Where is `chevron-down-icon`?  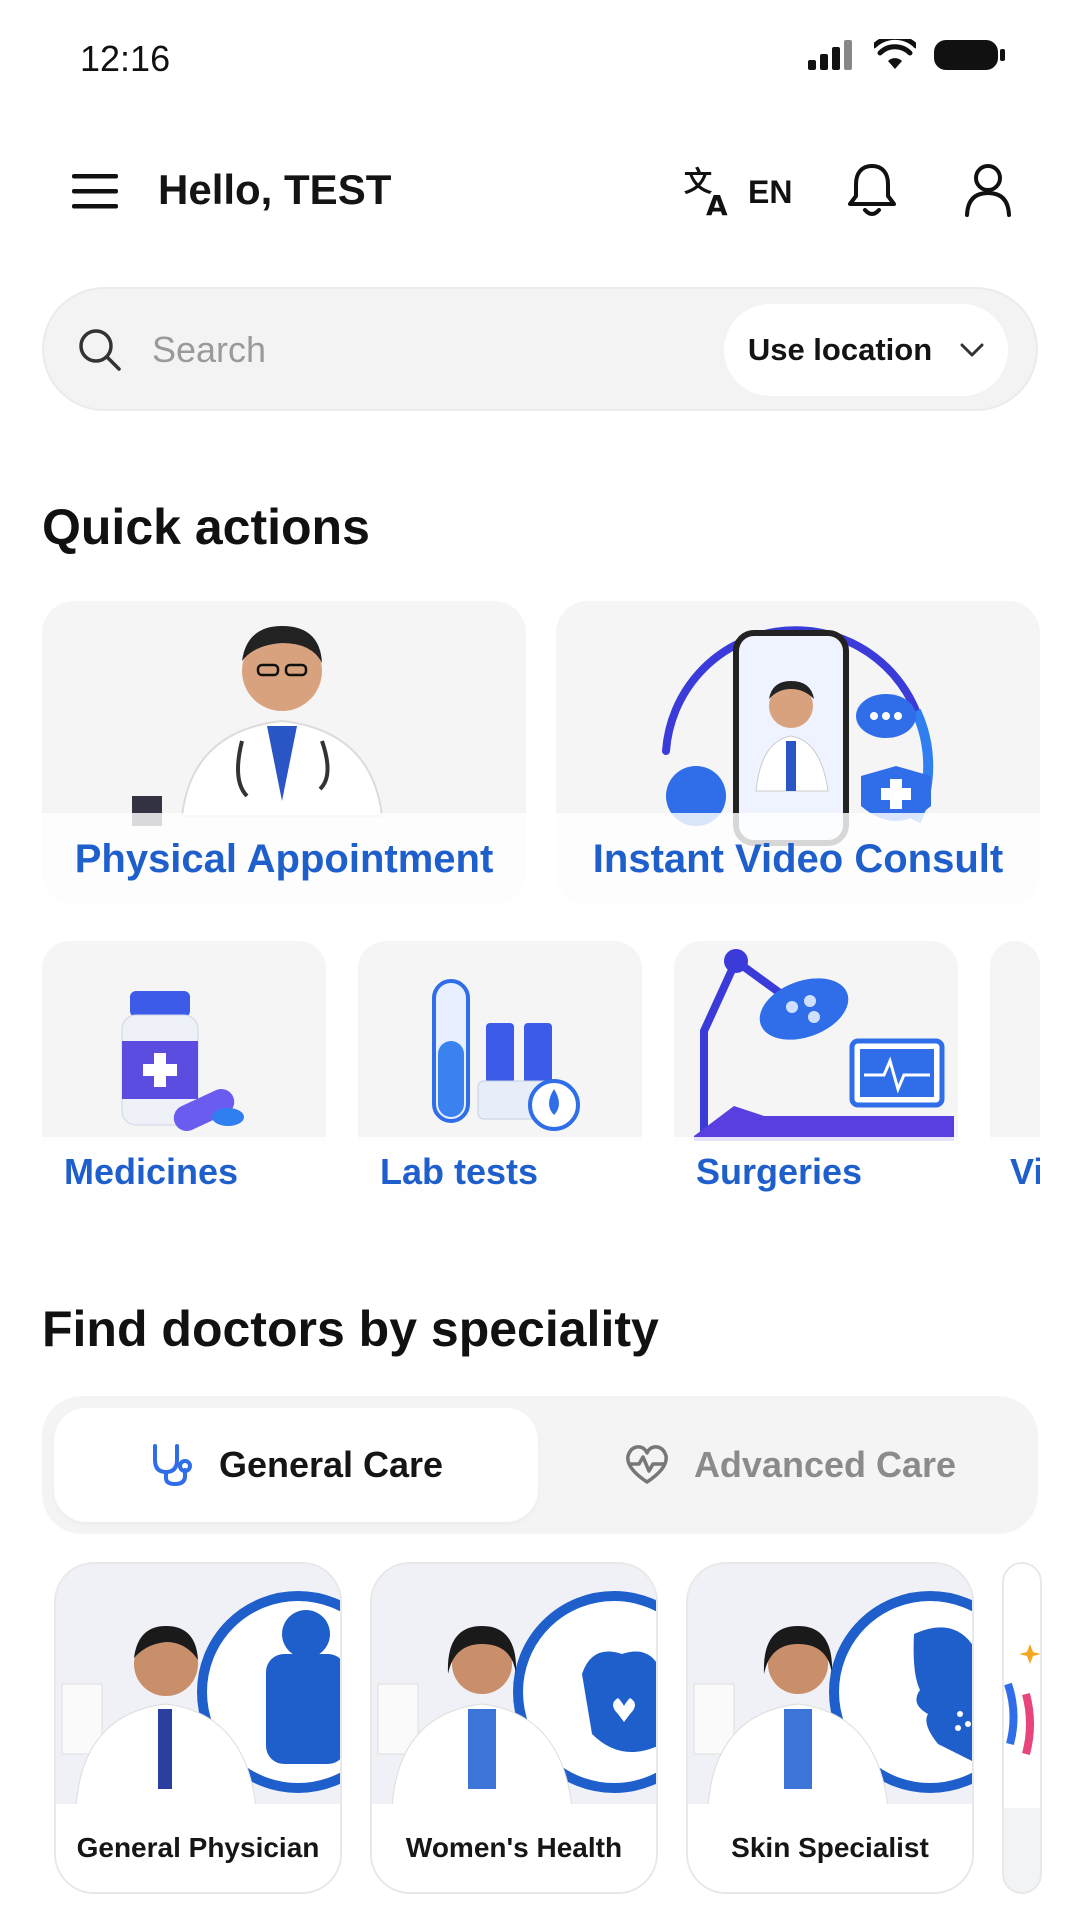 chevron-down-icon is located at coordinates (972, 350).